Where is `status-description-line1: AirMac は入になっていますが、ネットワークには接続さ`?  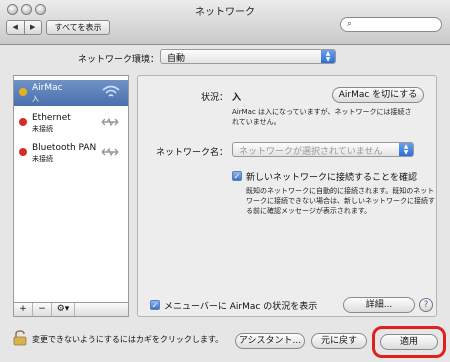 status-description-line1: AirMac は入になっていますが、ネットワークには接続さ is located at coordinates (322, 112).